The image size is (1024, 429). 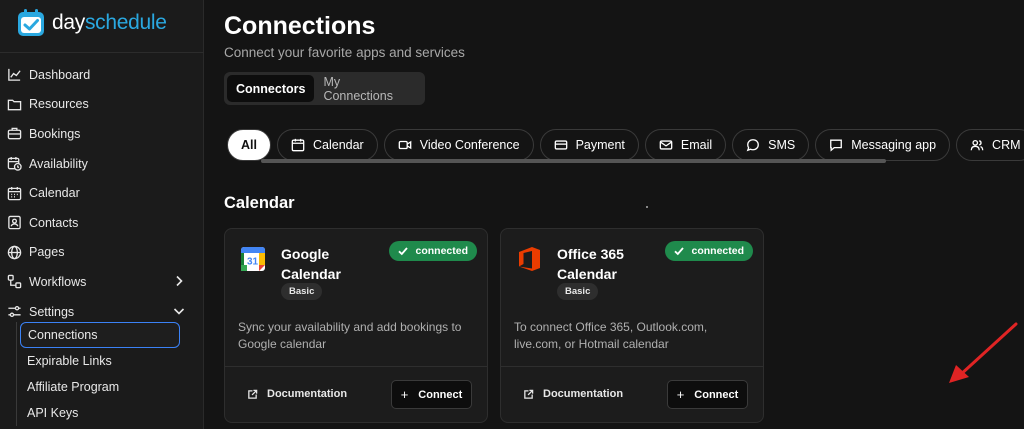 What do you see at coordinates (109, 413) in the screenshot?
I see `submenu-item-api-keys: API Keys` at bounding box center [109, 413].